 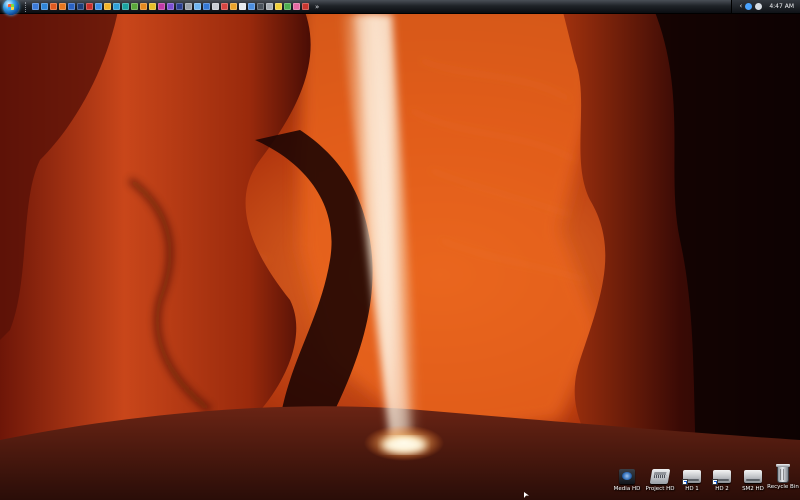 I want to click on app-red-icon, so click(x=89, y=6).